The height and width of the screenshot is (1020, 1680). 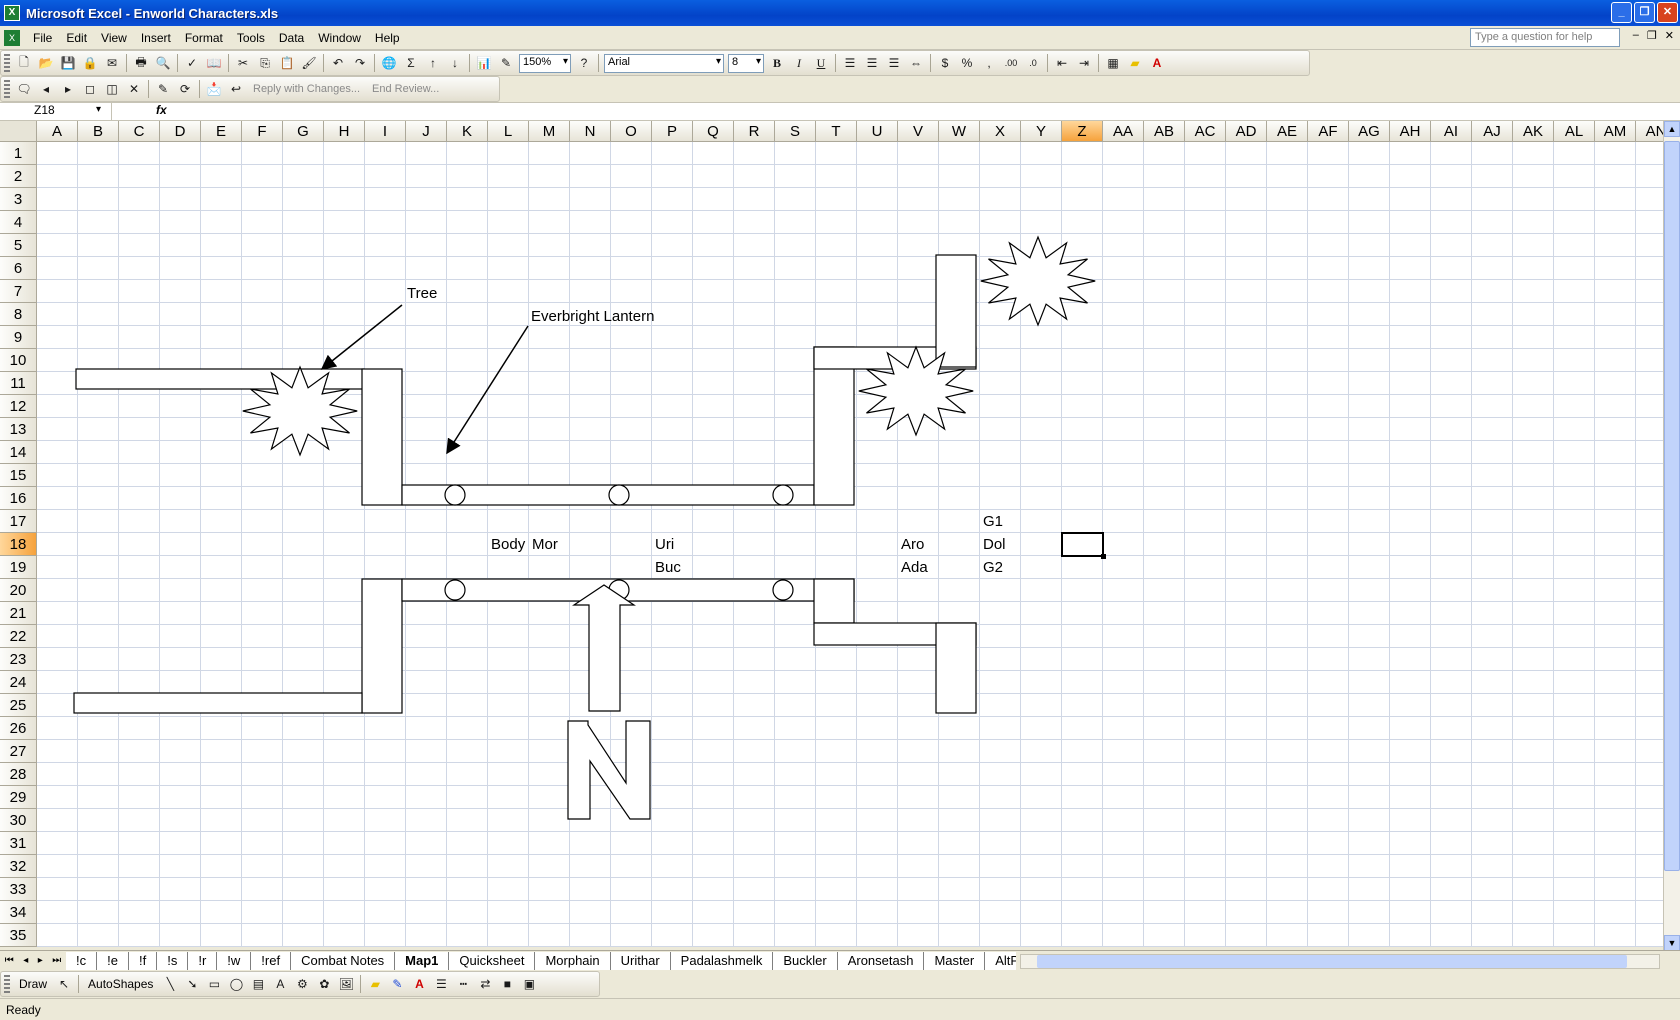 I want to click on wordart-icon: A, so click(x=280, y=984).